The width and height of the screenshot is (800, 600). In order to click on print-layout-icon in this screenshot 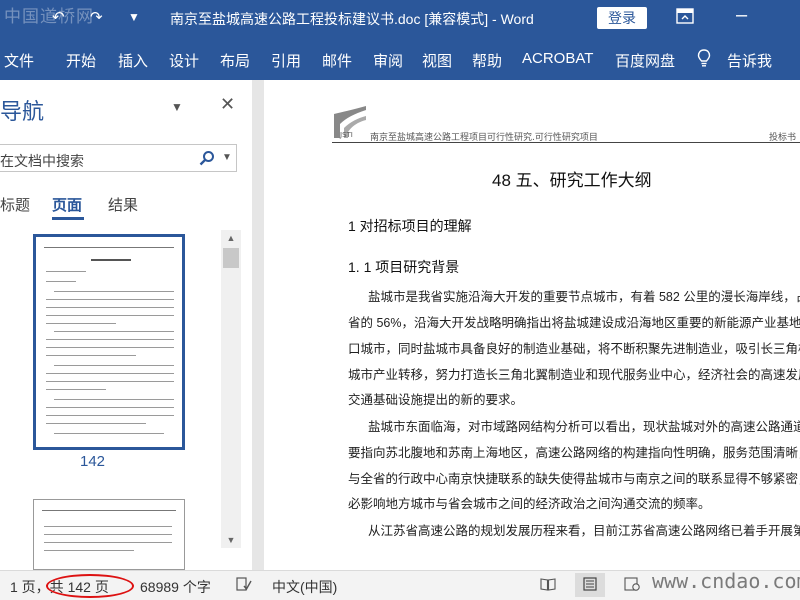, I will do `click(590, 584)`.